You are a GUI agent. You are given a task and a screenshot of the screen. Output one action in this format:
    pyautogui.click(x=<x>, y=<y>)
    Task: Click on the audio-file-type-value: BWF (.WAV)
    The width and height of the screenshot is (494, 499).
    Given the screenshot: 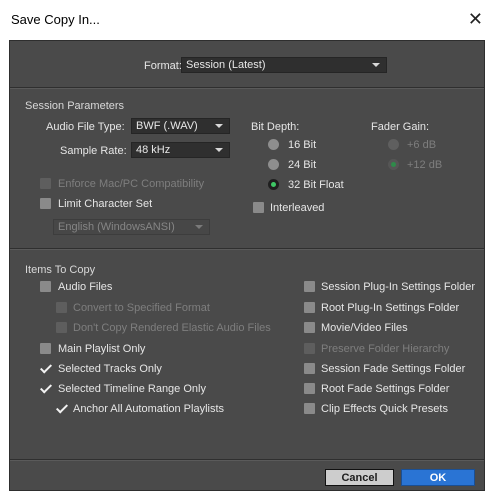 What is the action you would take?
    pyautogui.click(x=167, y=126)
    